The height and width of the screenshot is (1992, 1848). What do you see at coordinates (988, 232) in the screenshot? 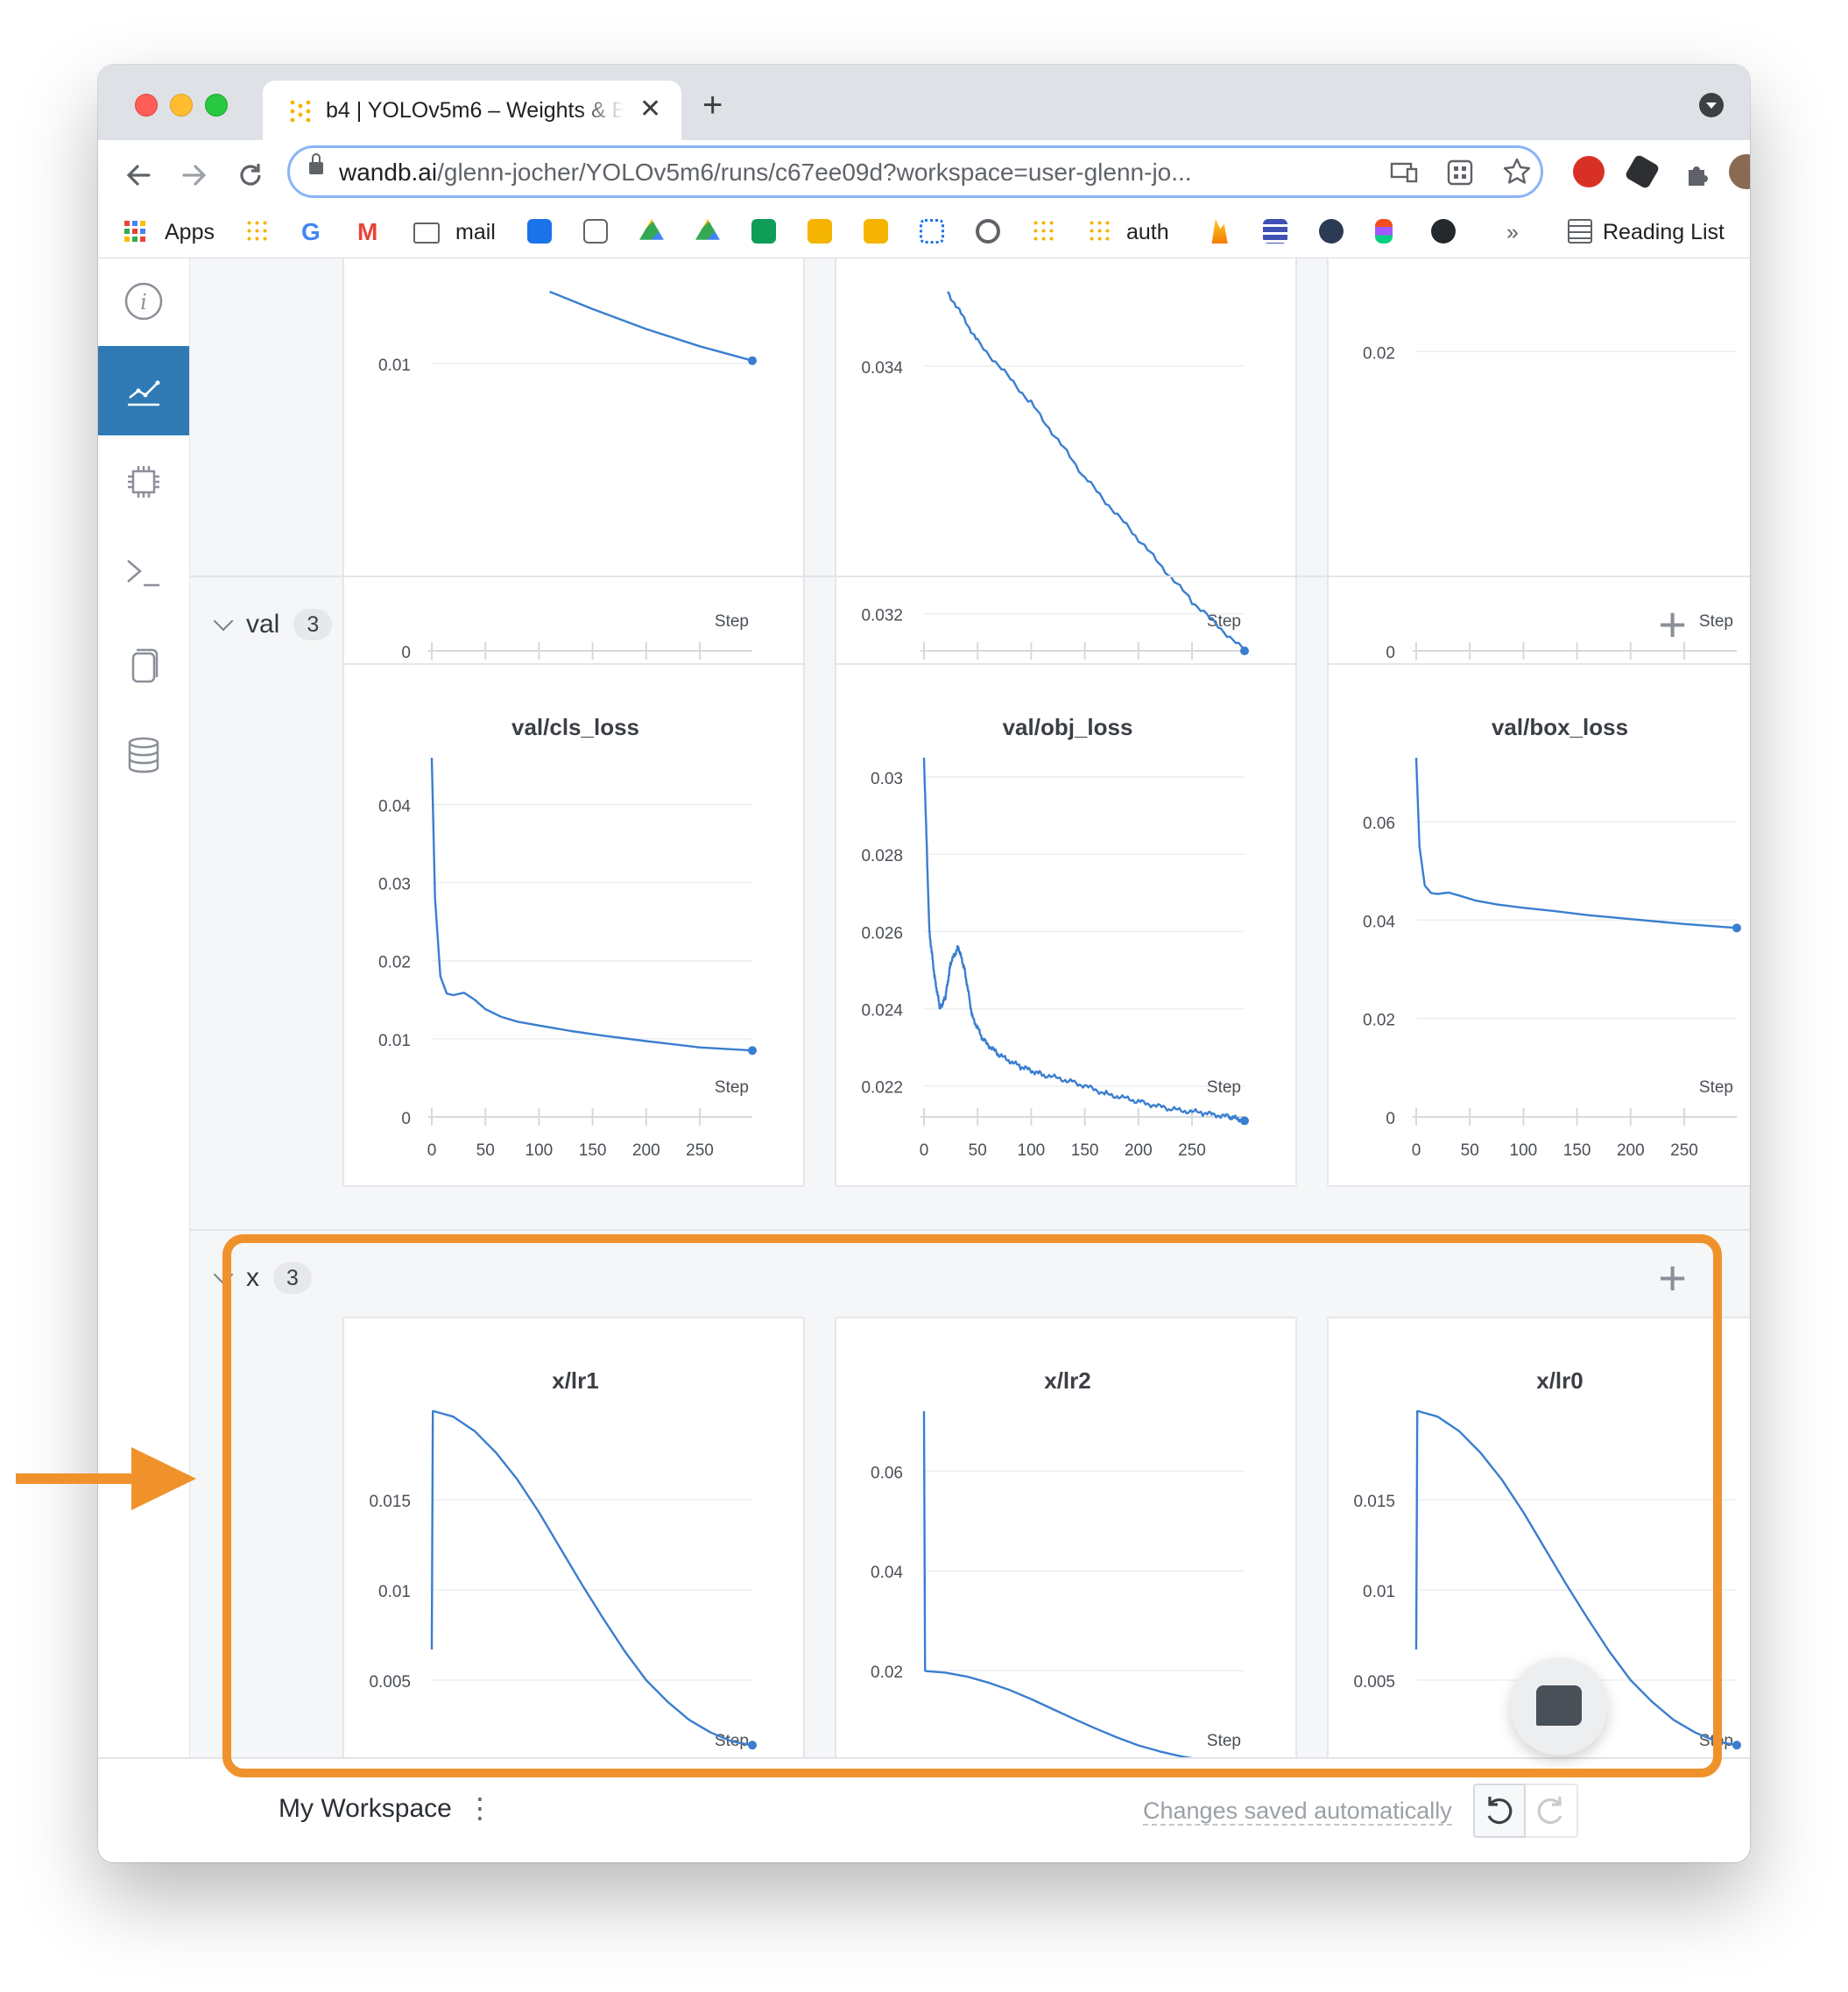
I see `chrome-bookmark-icon` at bounding box center [988, 232].